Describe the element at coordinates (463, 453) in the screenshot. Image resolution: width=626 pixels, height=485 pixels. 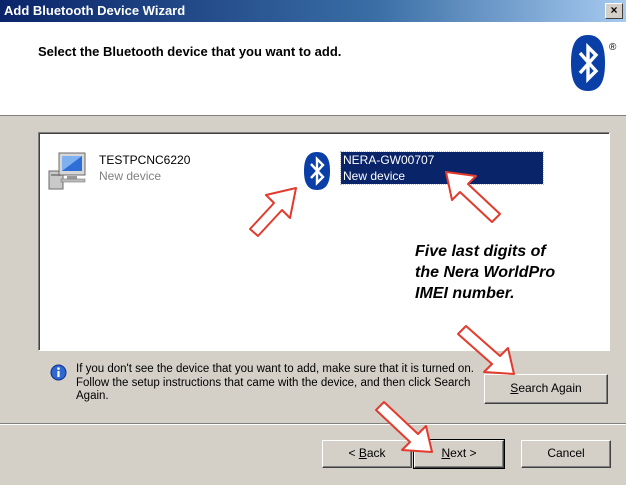
I see `button-label: ext >` at that location.